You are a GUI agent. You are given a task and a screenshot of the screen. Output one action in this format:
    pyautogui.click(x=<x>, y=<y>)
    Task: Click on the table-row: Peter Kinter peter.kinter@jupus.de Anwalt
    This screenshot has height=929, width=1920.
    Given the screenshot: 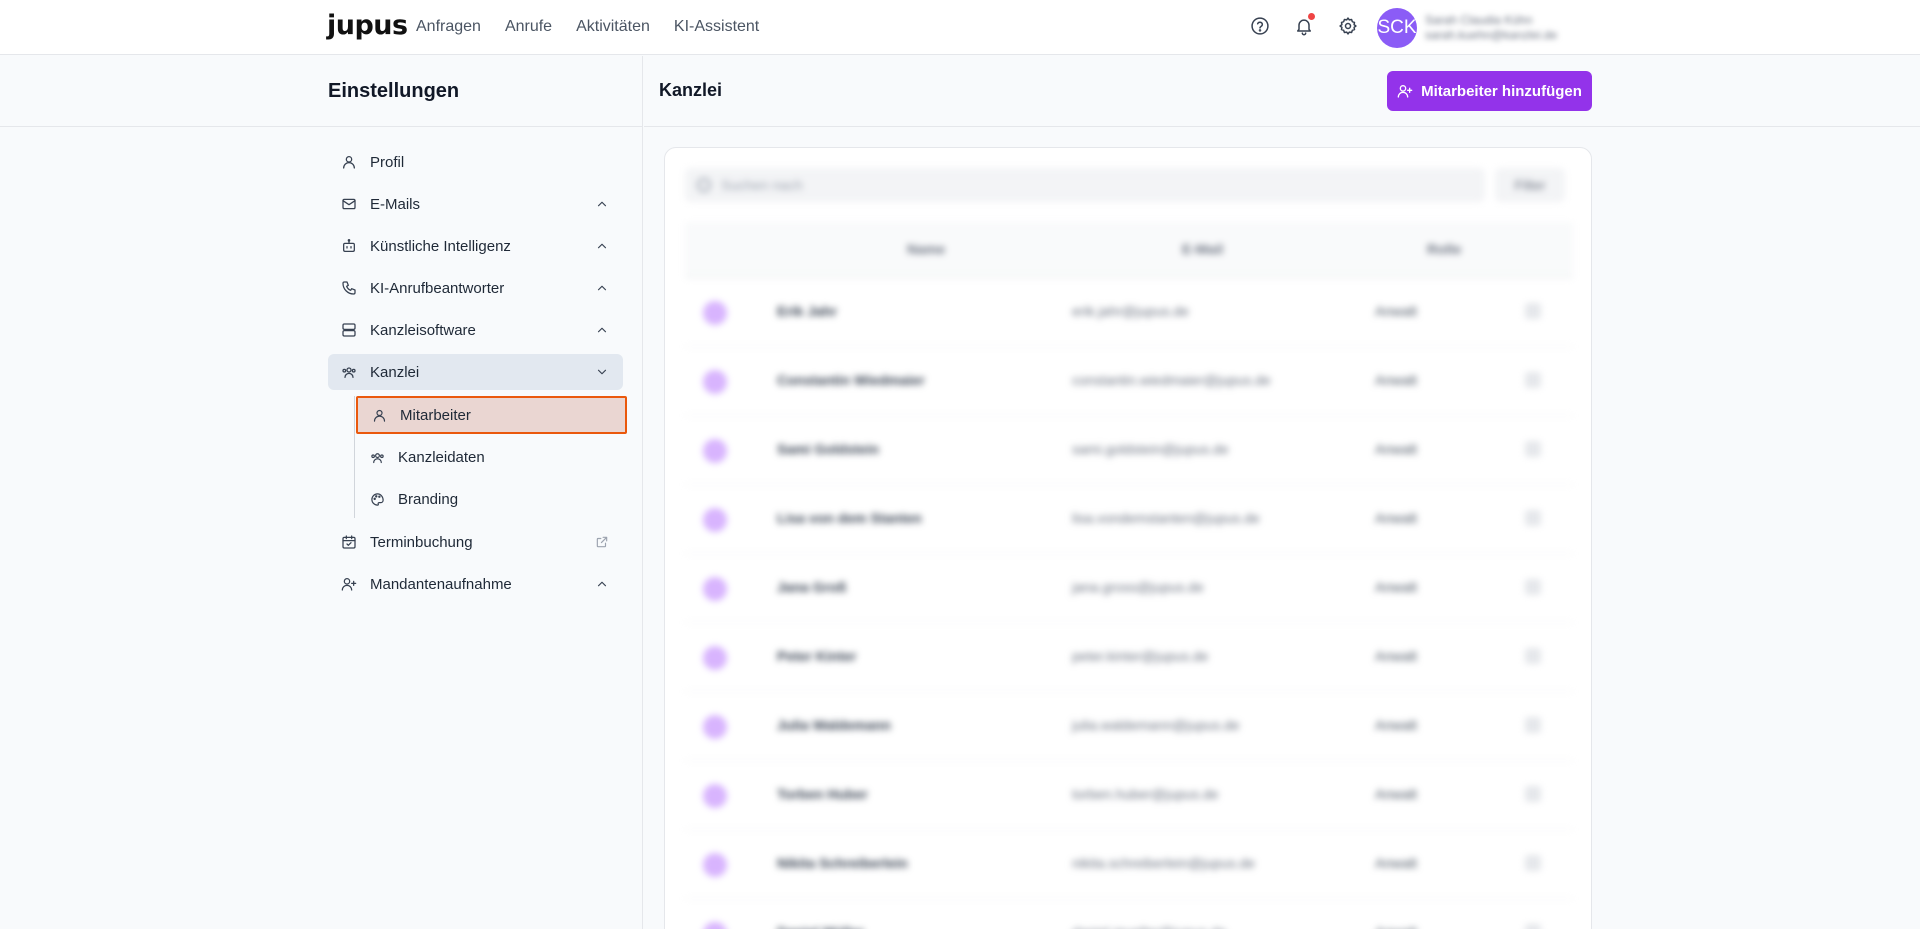 What is the action you would take?
    pyautogui.click(x=1129, y=657)
    